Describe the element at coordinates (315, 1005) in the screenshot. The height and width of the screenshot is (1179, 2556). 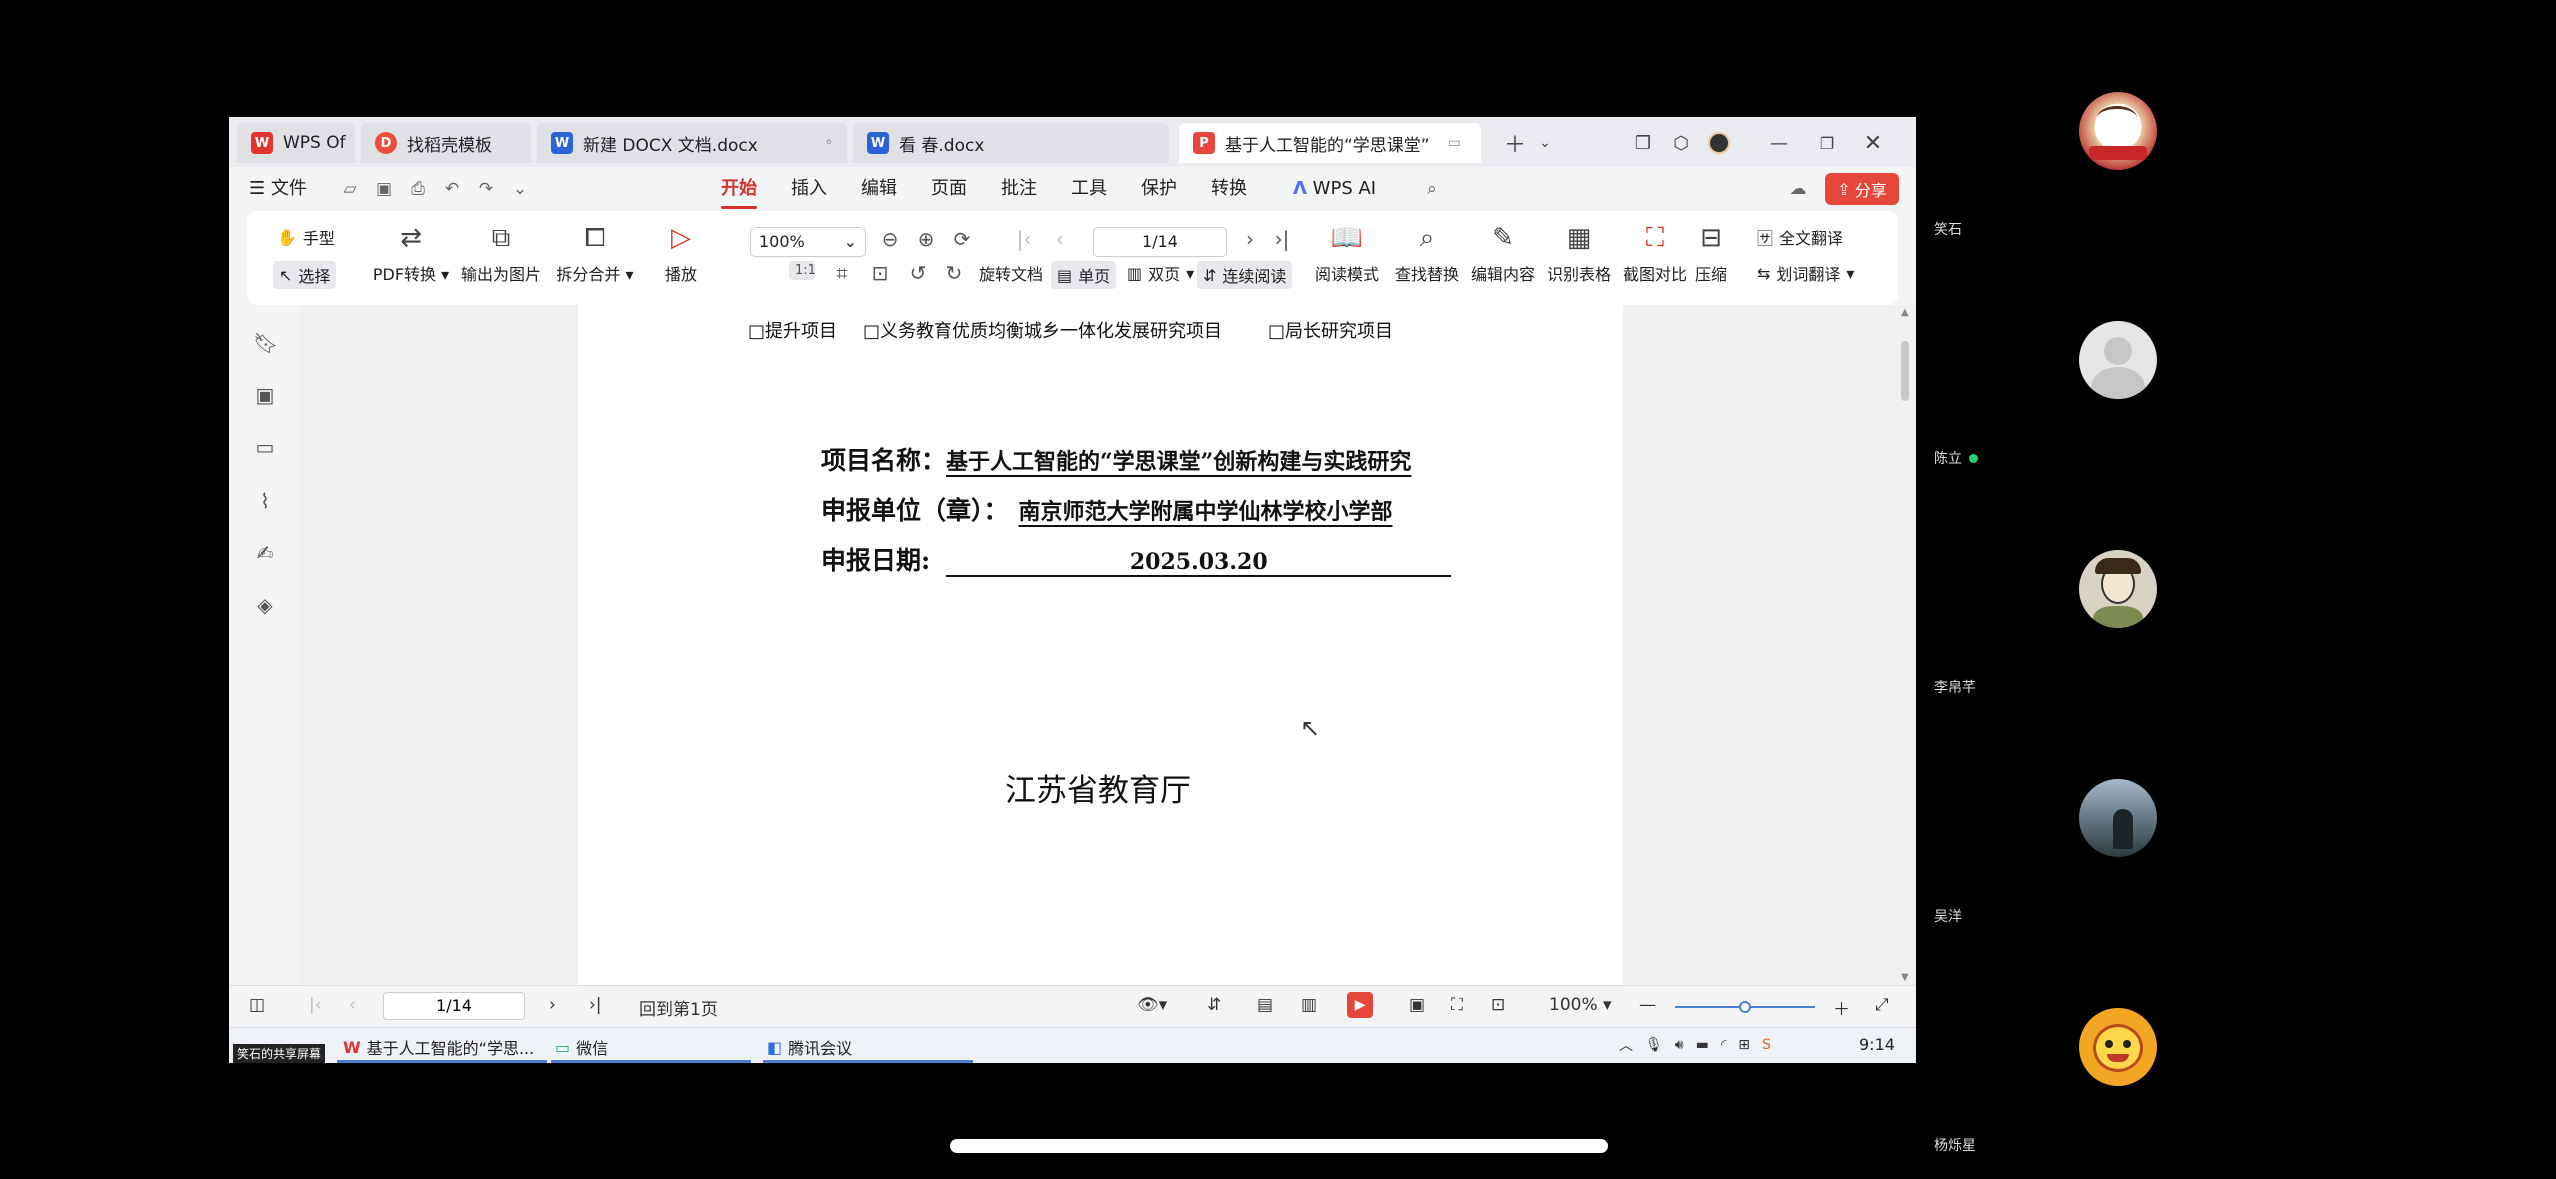
I see `first-page-icon: |‹` at that location.